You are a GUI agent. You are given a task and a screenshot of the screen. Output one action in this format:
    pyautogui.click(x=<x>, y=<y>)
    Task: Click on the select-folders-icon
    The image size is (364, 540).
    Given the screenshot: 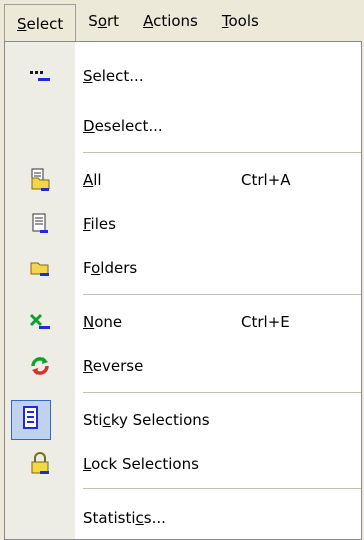 What is the action you would take?
    pyautogui.click(x=40, y=268)
    